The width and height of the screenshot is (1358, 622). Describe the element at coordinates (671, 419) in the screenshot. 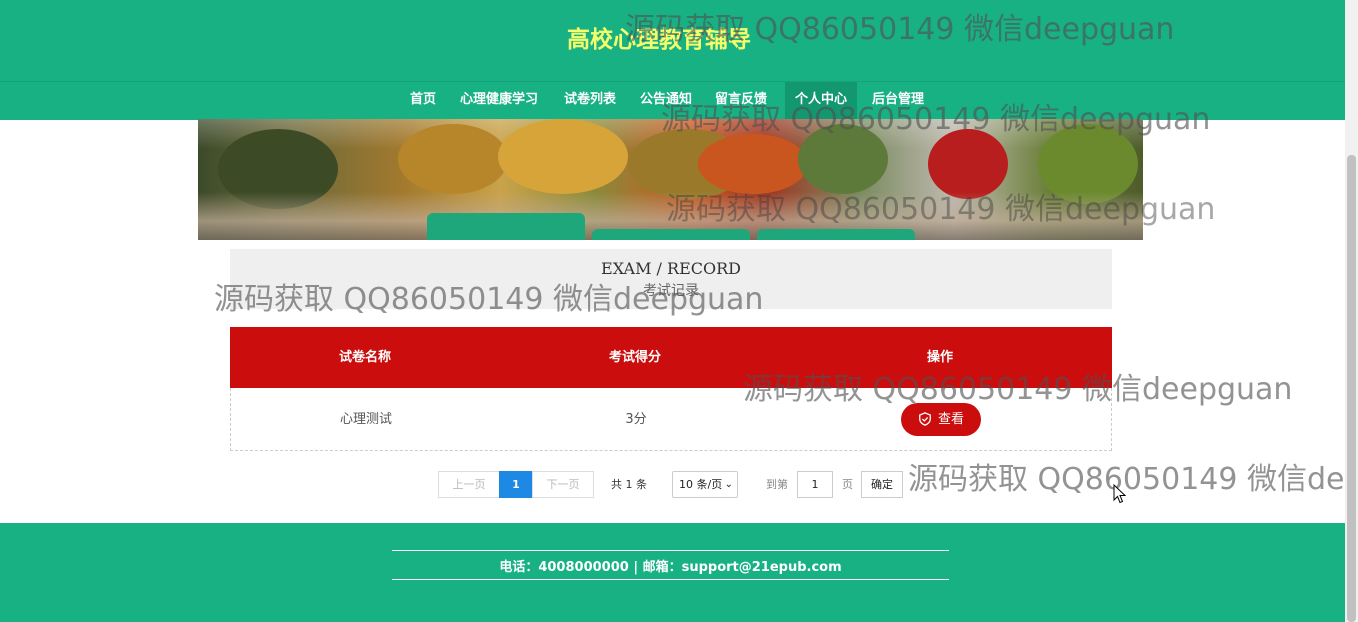

I see `table-row: 心理测试 3分 查看` at that location.